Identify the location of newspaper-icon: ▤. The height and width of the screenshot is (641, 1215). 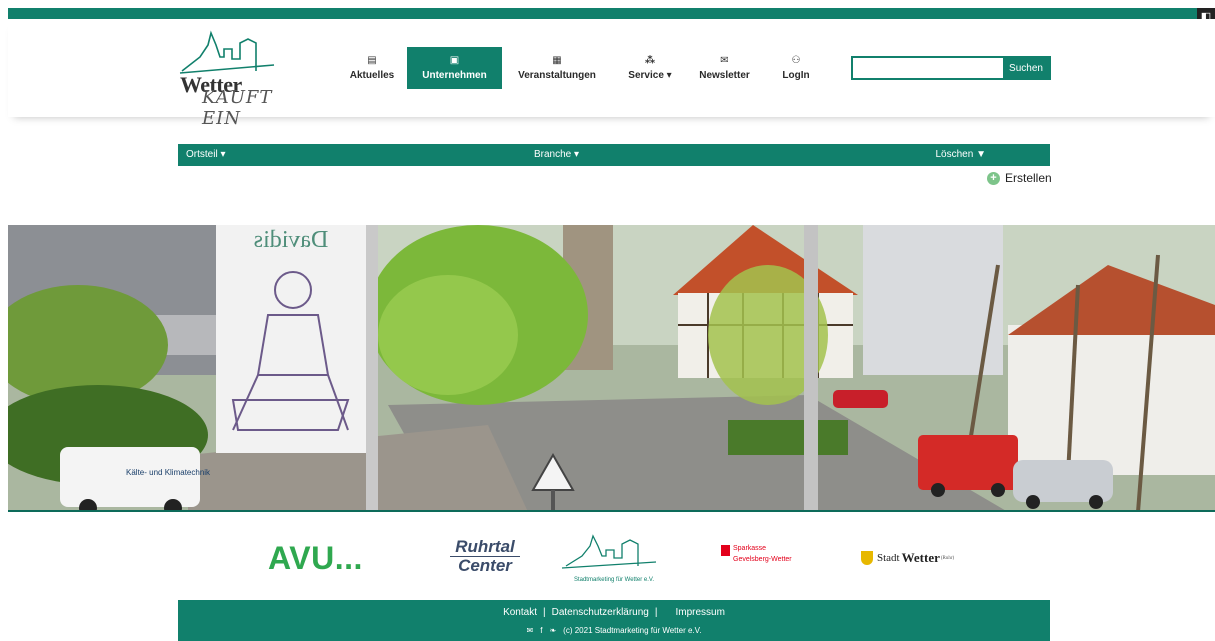
(372, 60).